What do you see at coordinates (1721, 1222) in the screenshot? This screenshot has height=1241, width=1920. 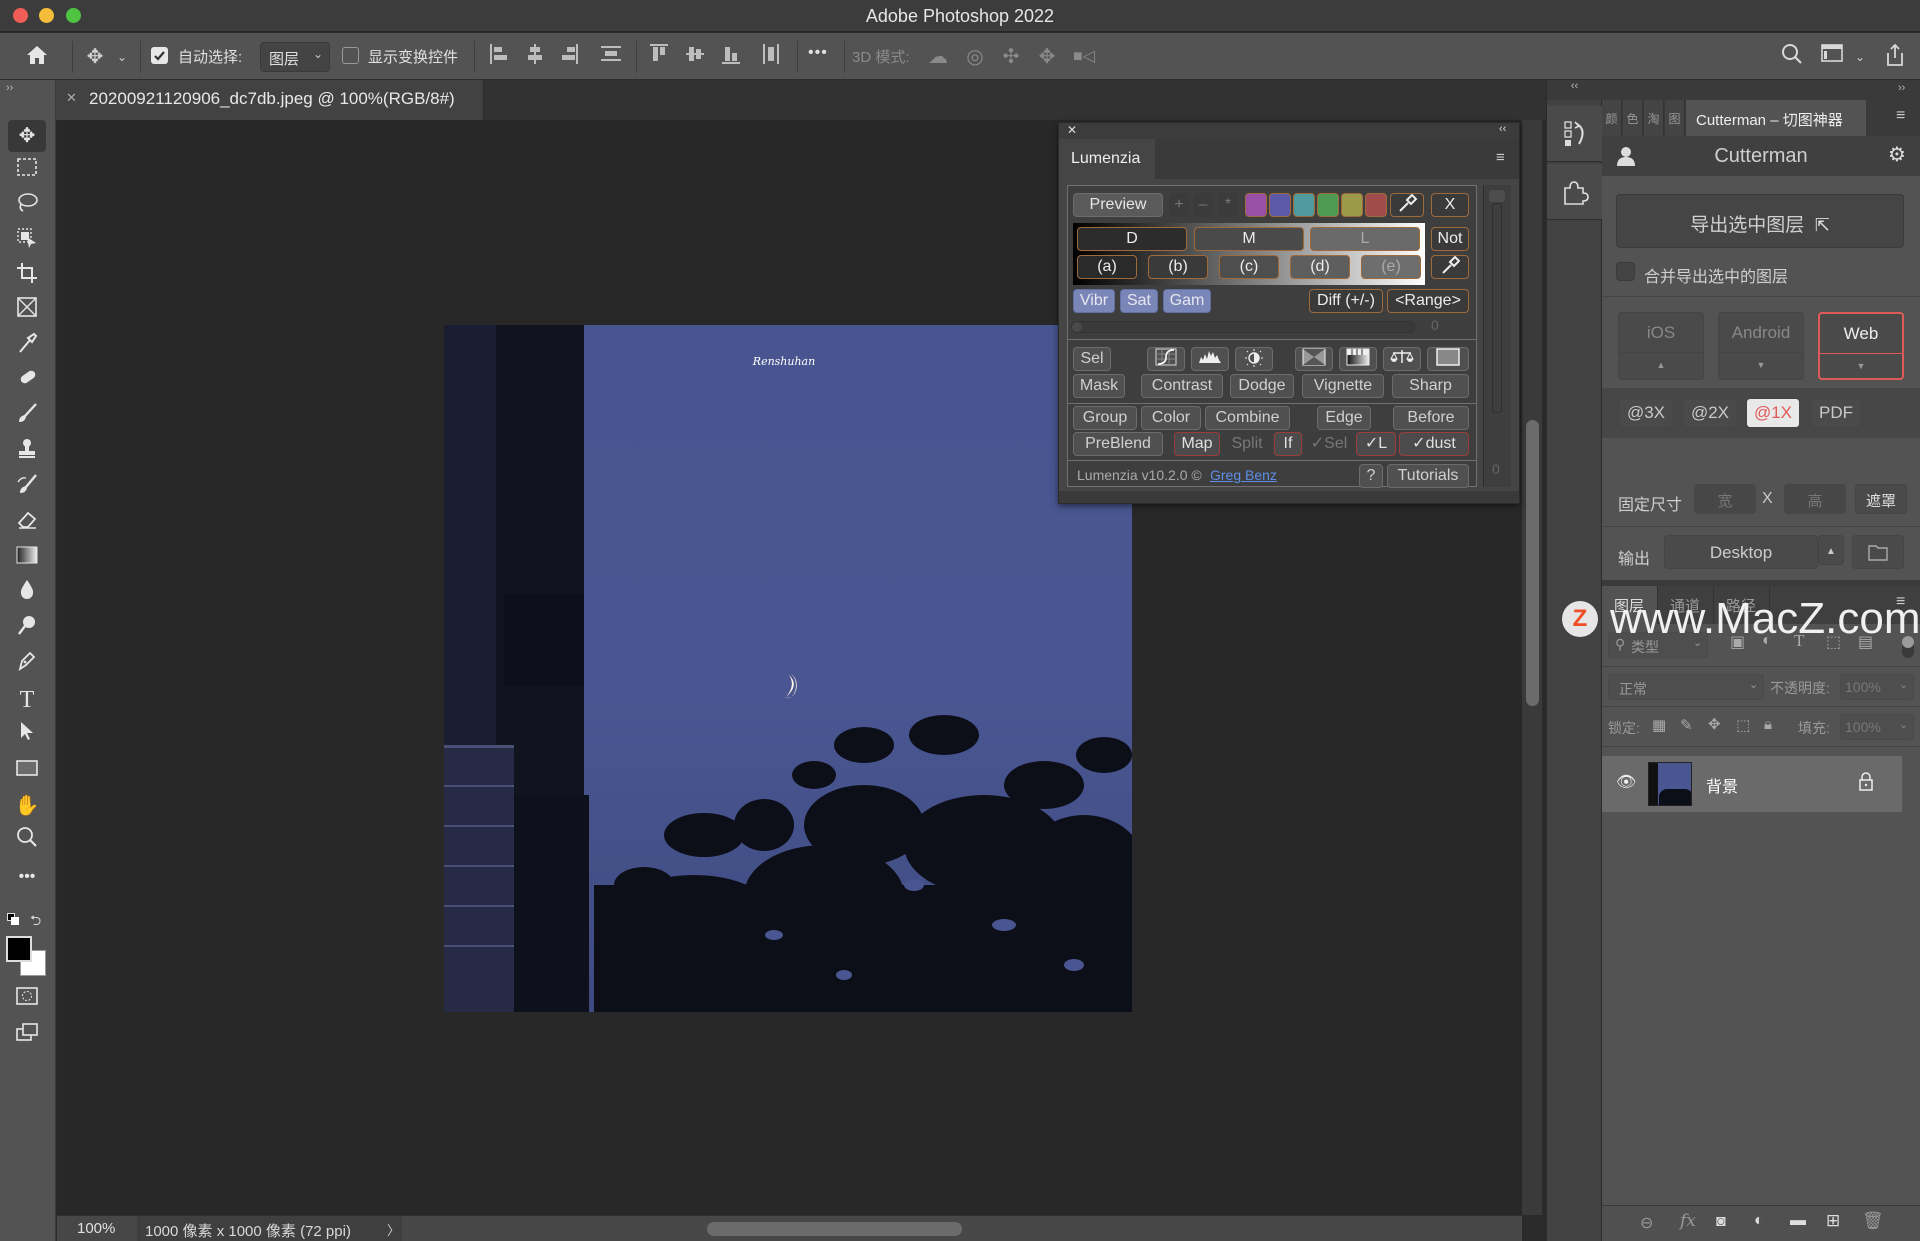 I see `add-mask-icon: ◙` at bounding box center [1721, 1222].